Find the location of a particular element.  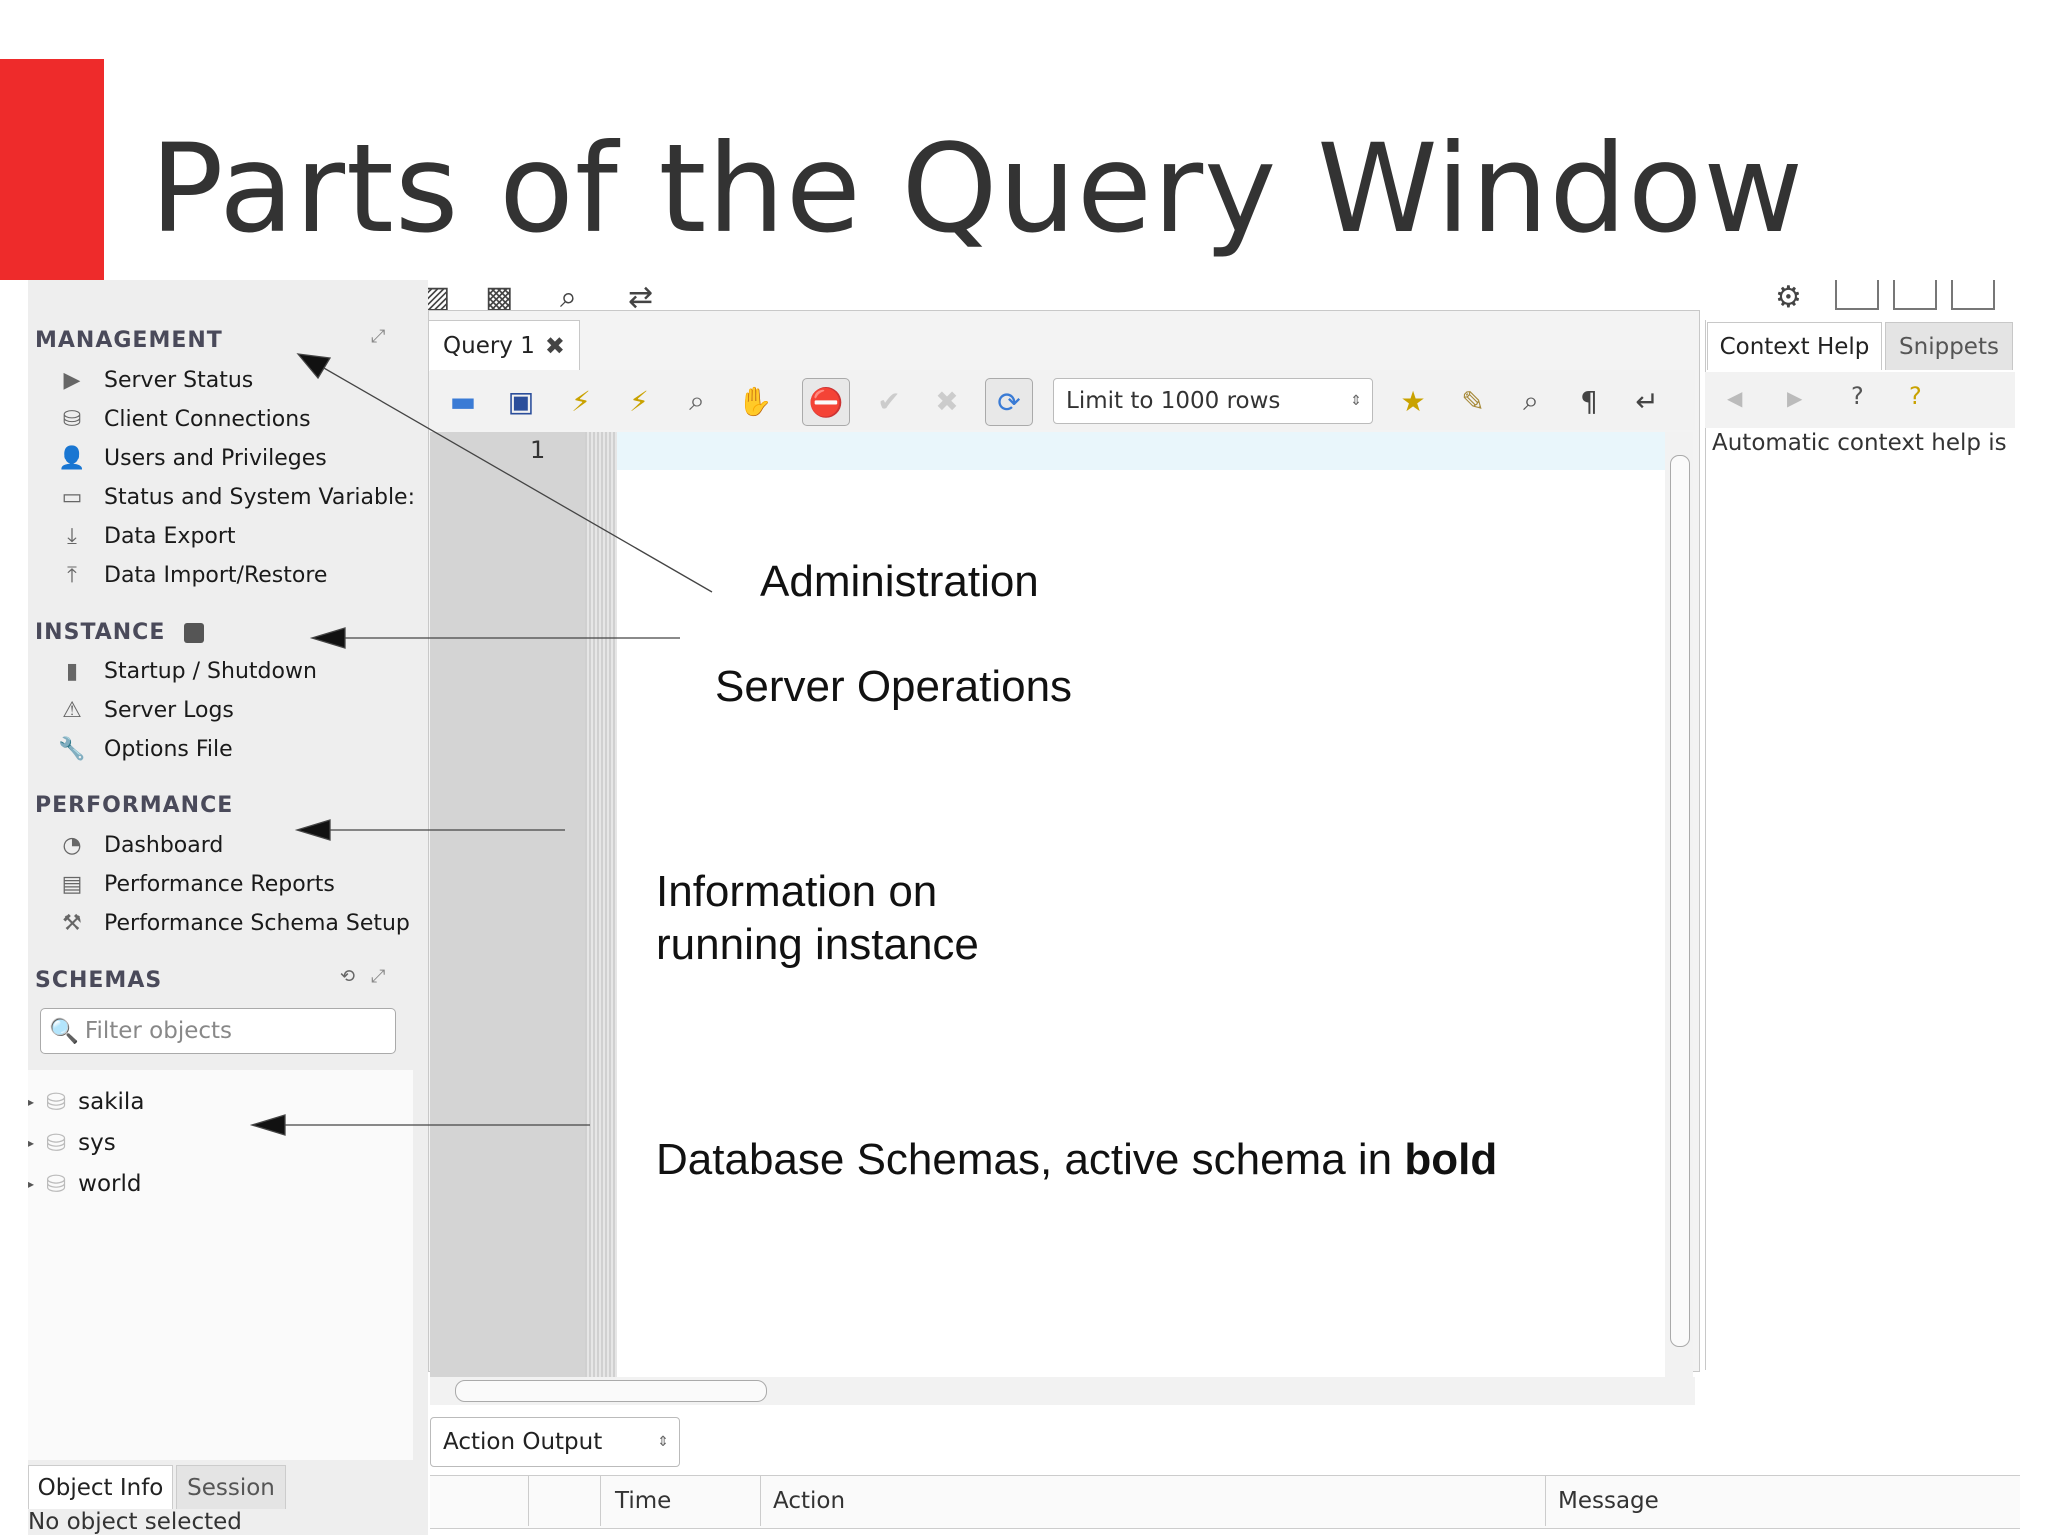

arrowhead-administration is located at coordinates (314, 366).